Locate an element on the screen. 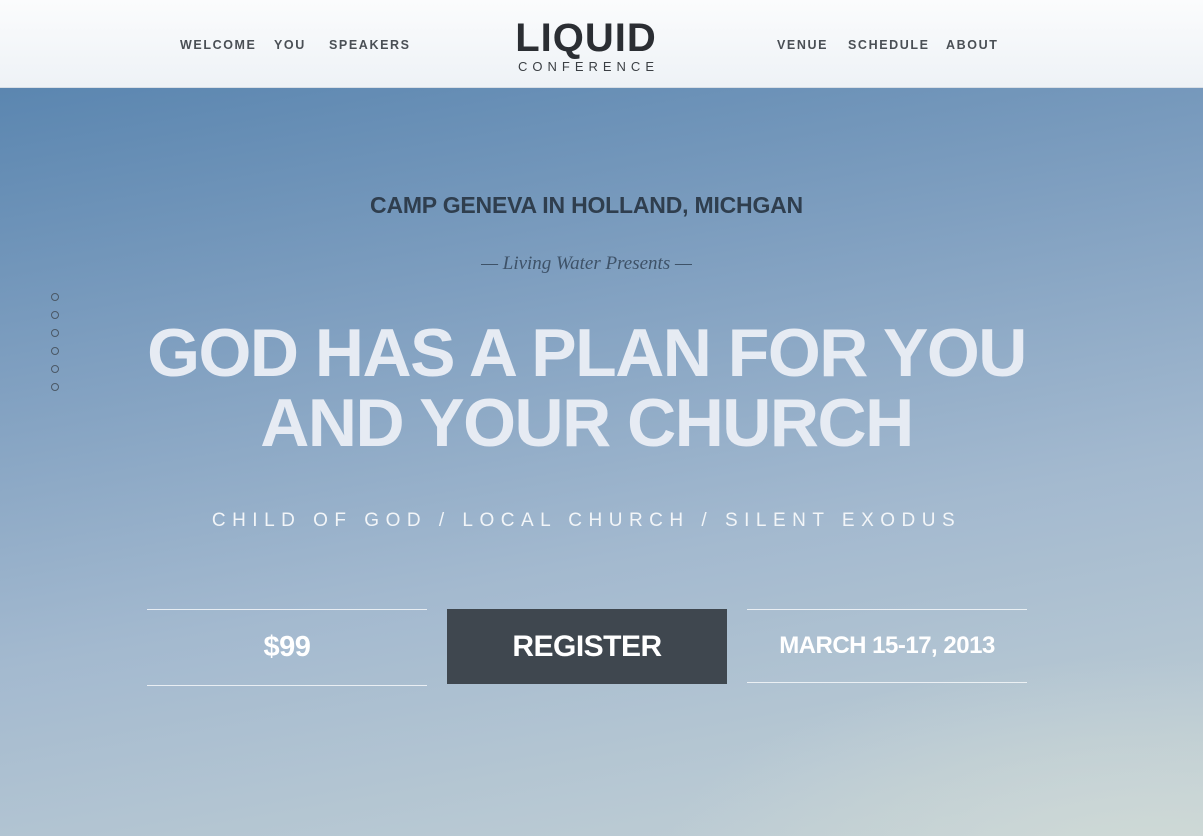 The image size is (1203, 836). headline-line-1: GOD HAS A PLAN FOR YOU is located at coordinates (587, 353).